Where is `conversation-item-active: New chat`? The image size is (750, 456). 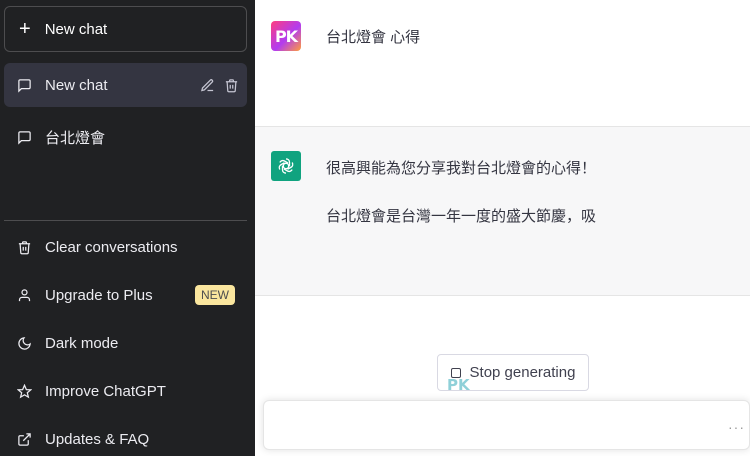 conversation-item-active: New chat is located at coordinates (125, 85).